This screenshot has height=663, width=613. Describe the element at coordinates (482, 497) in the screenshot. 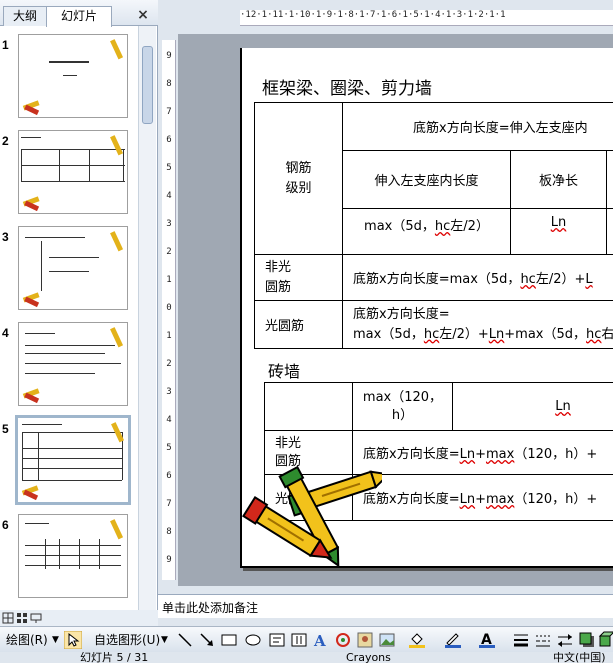

I see `cell-round-formula: 底筋x方向长度=Ln+max（120，h）+` at that location.